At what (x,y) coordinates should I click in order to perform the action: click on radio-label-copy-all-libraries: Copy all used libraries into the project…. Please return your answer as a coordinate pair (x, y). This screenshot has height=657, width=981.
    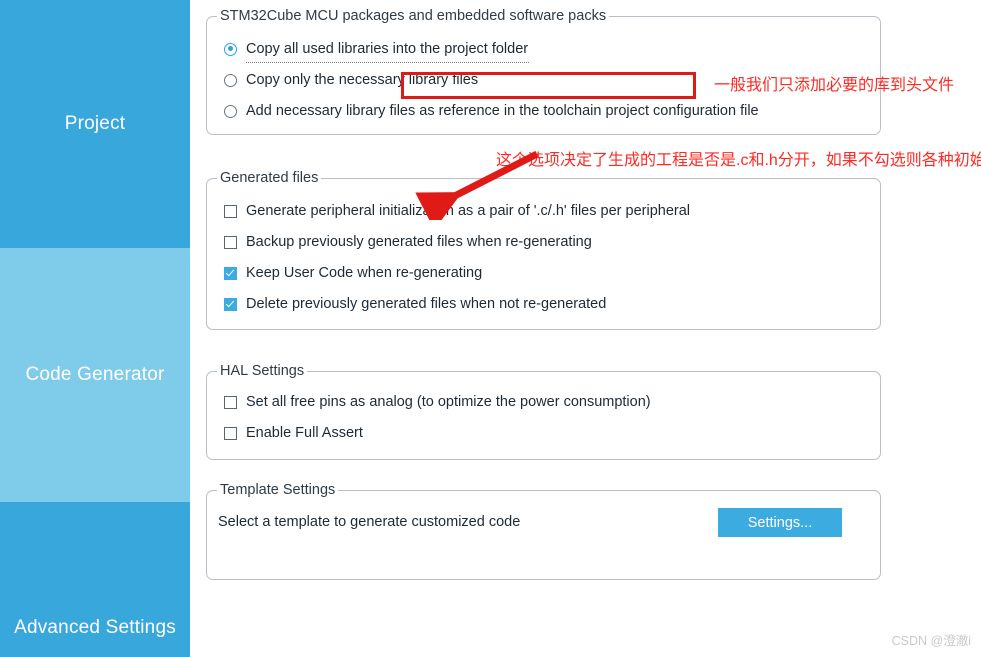
    Looking at the image, I should click on (387, 49).